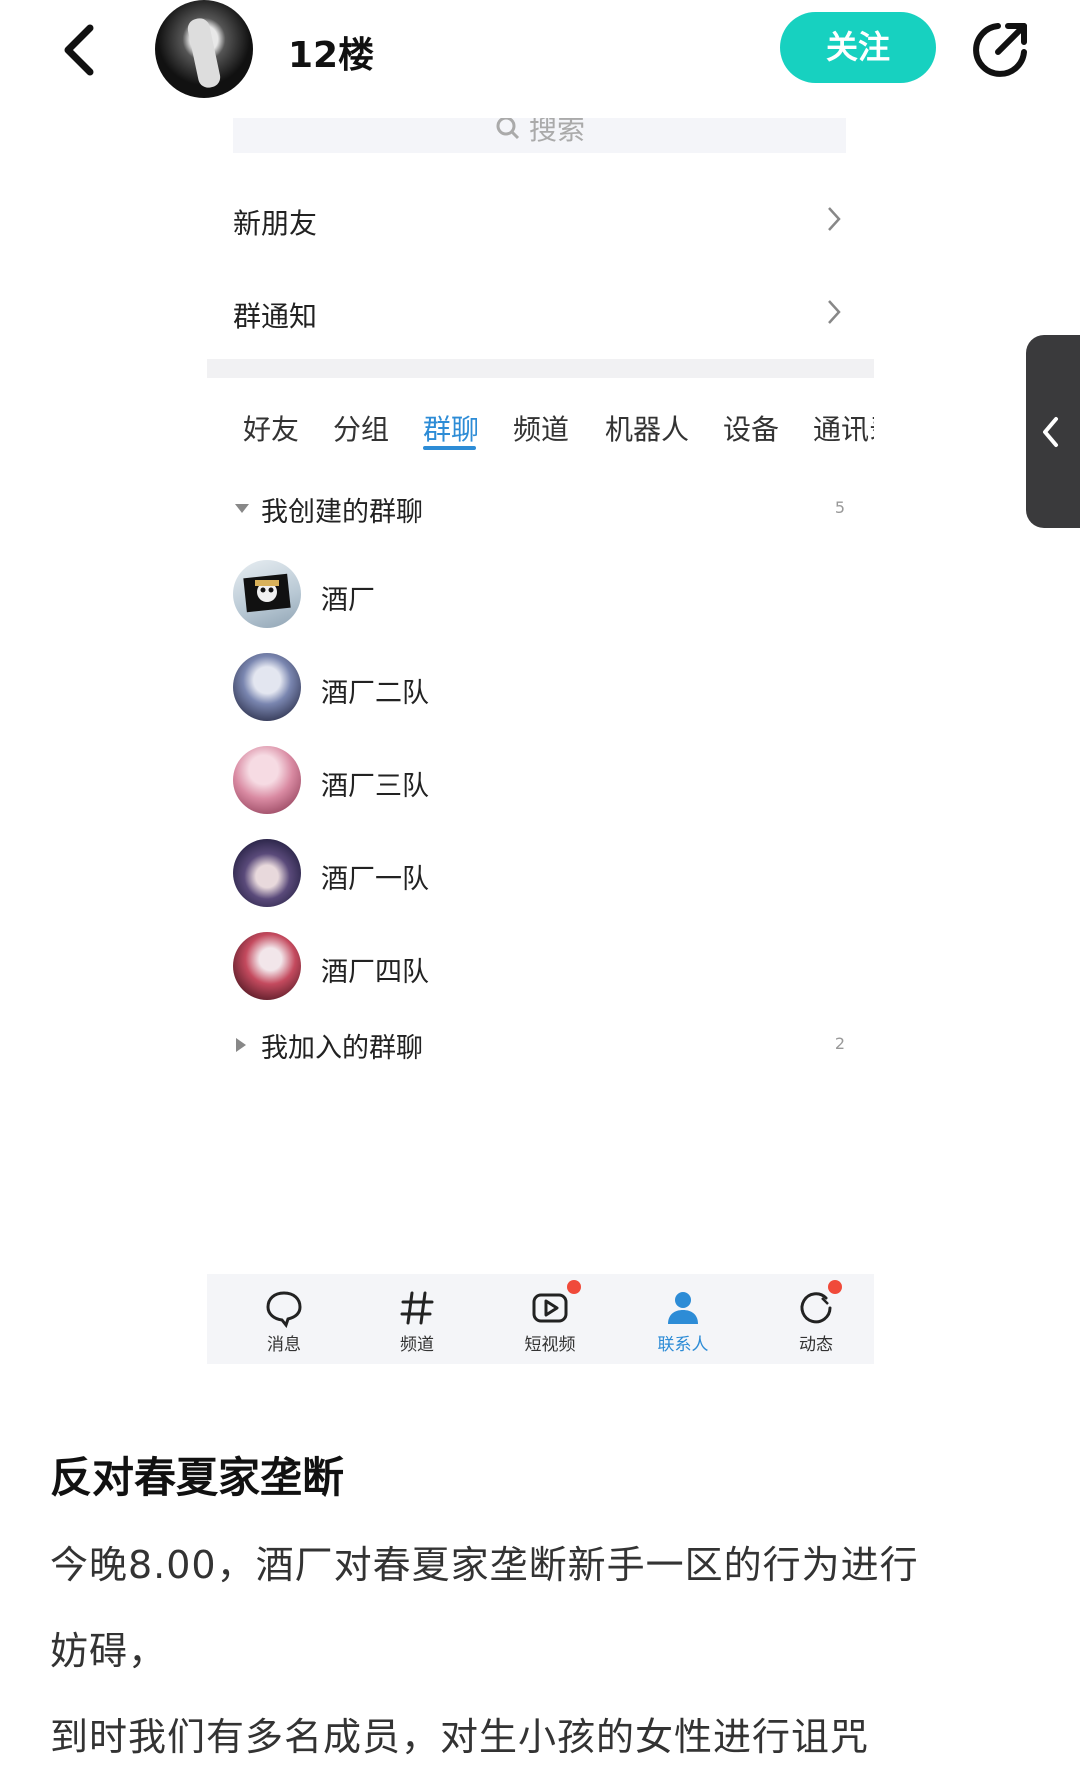 The image size is (1080, 1792). I want to click on group-item: 酒厂一队, so click(539, 874).